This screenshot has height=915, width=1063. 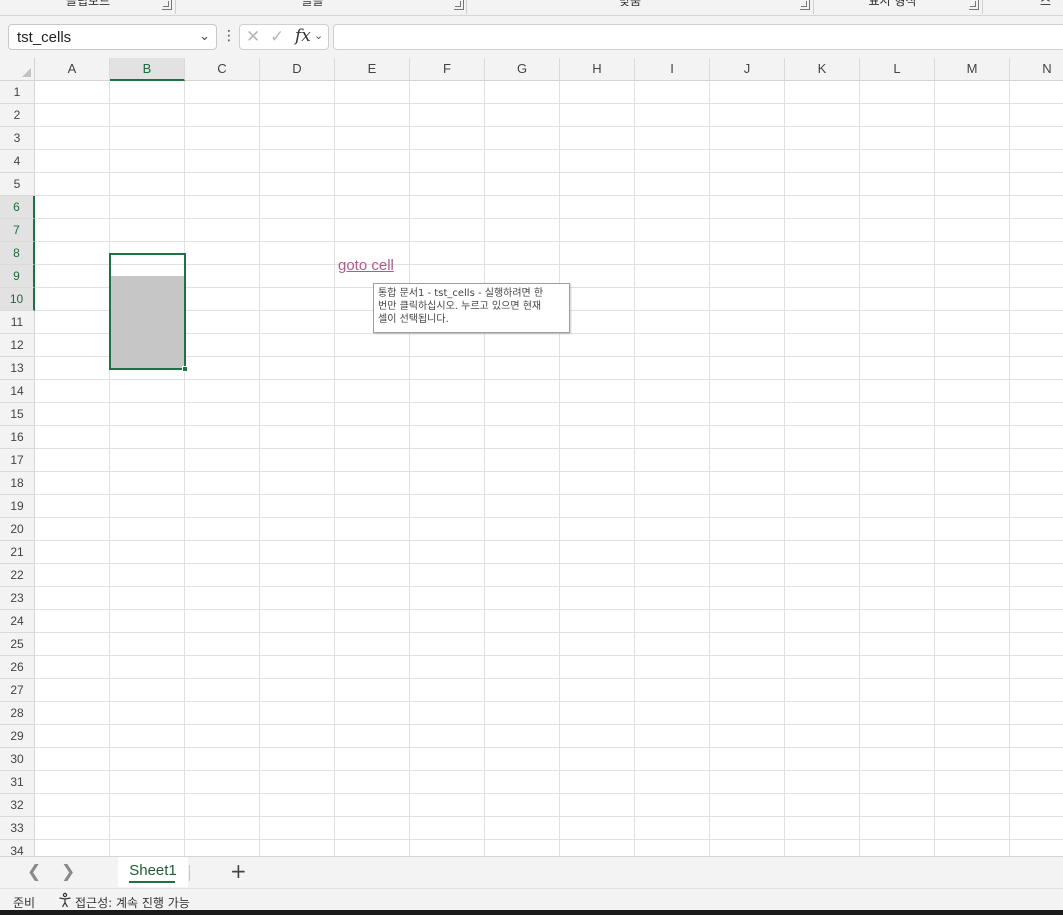 What do you see at coordinates (277, 37) in the screenshot?
I see `check-icon: ✓` at bounding box center [277, 37].